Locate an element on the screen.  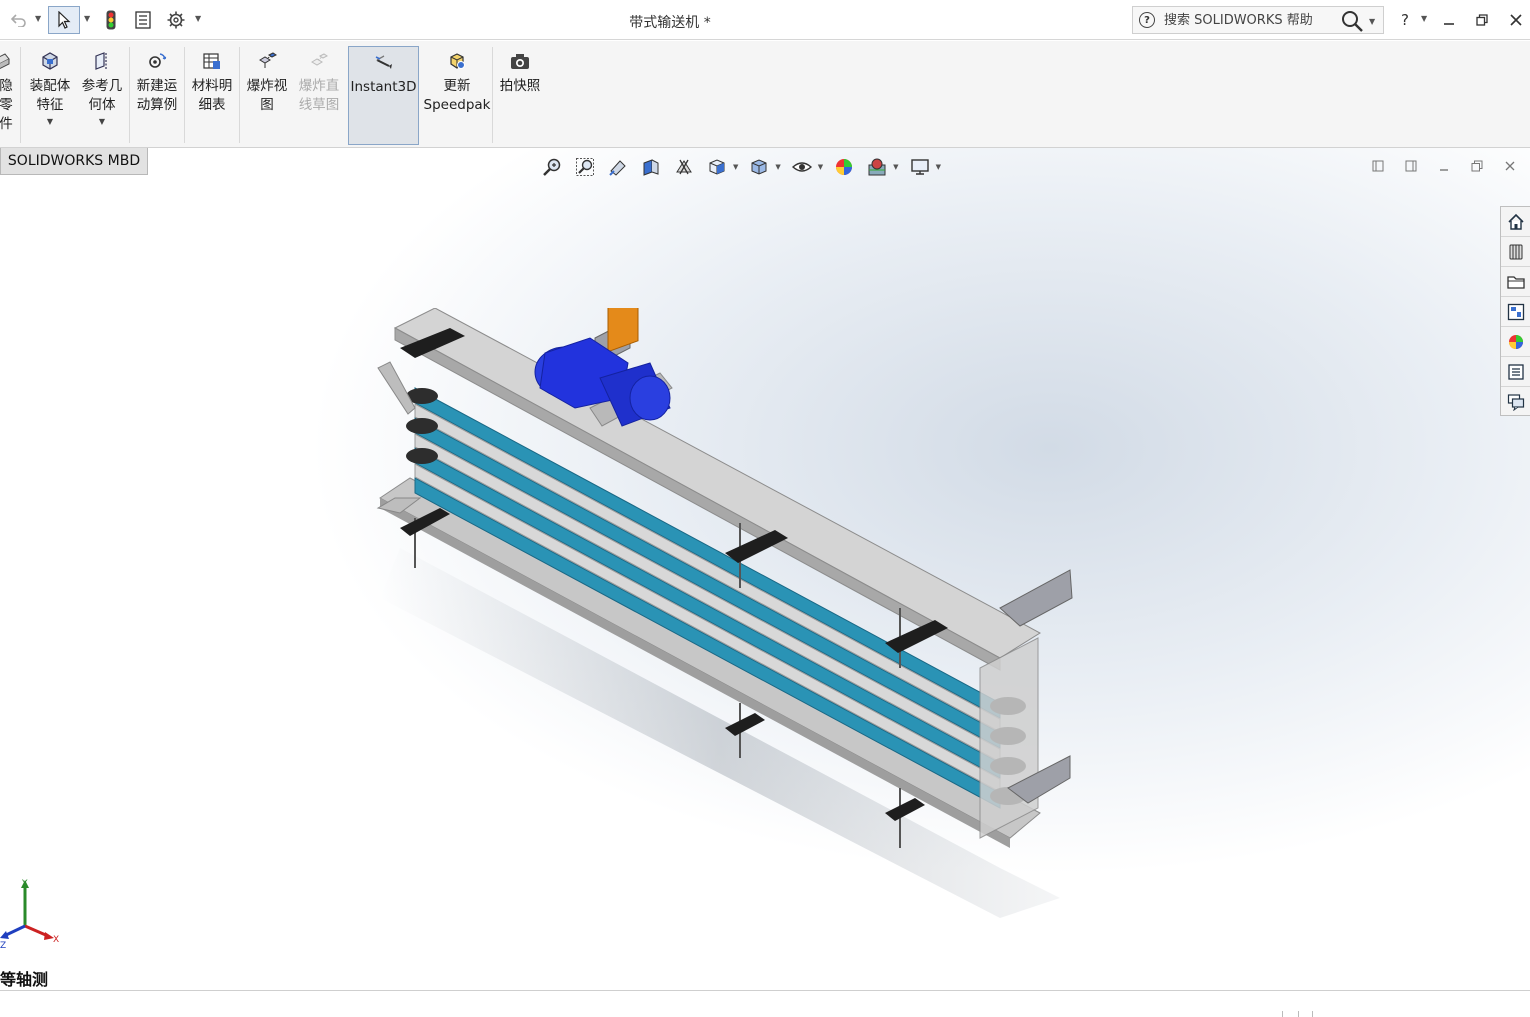
viewport-close-icon is located at coordinates (1510, 166).